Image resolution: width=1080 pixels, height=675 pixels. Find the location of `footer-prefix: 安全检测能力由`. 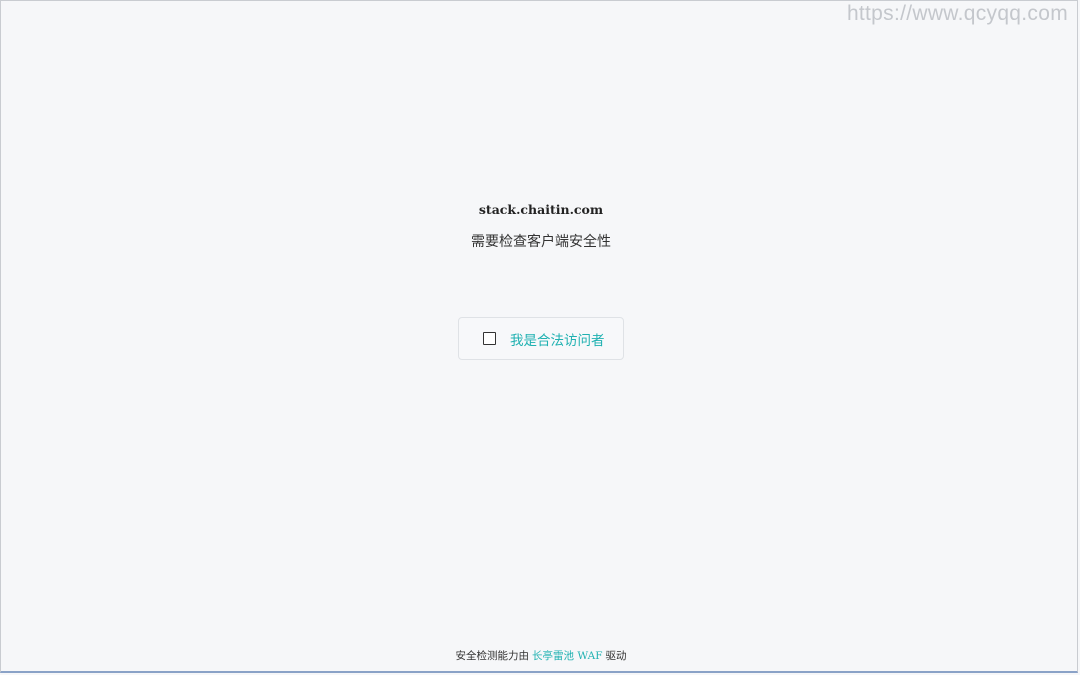

footer-prefix: 安全检测能力由 is located at coordinates (492, 656).